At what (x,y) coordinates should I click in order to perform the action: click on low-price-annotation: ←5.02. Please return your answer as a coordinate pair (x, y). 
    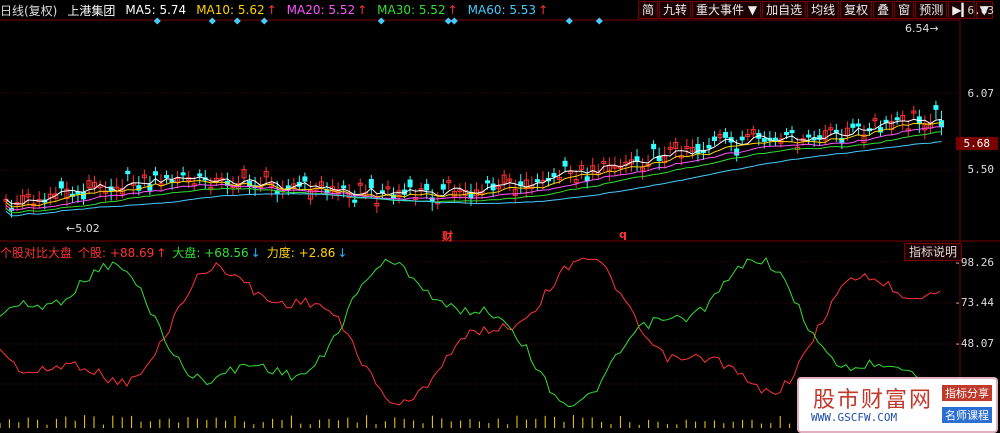
    Looking at the image, I should click on (83, 228).